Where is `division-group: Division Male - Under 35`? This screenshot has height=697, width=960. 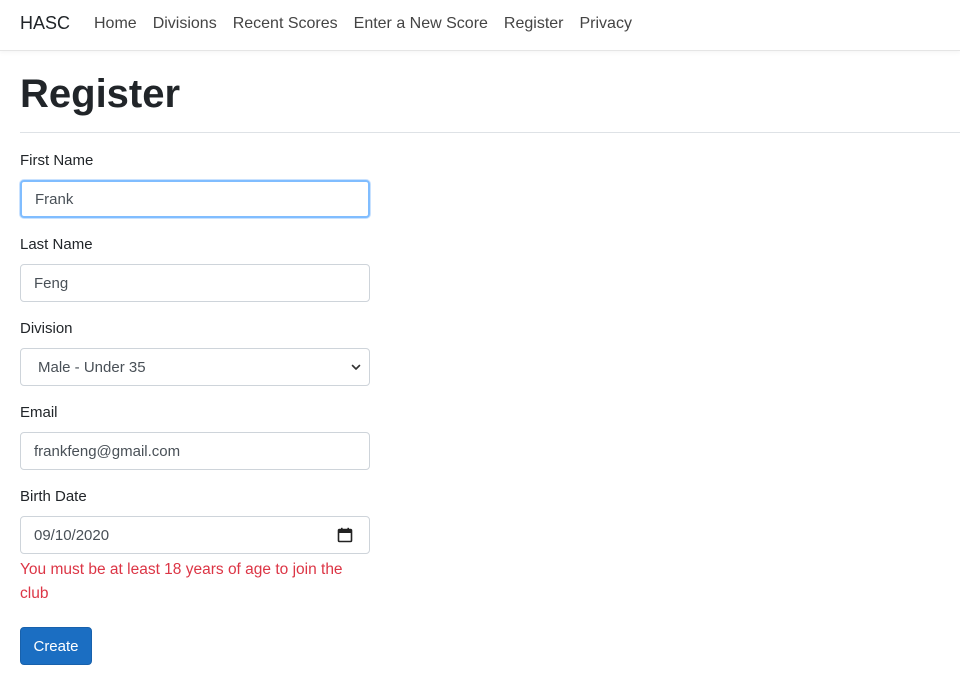 division-group: Division Male - Under 35 is located at coordinates (195, 352).